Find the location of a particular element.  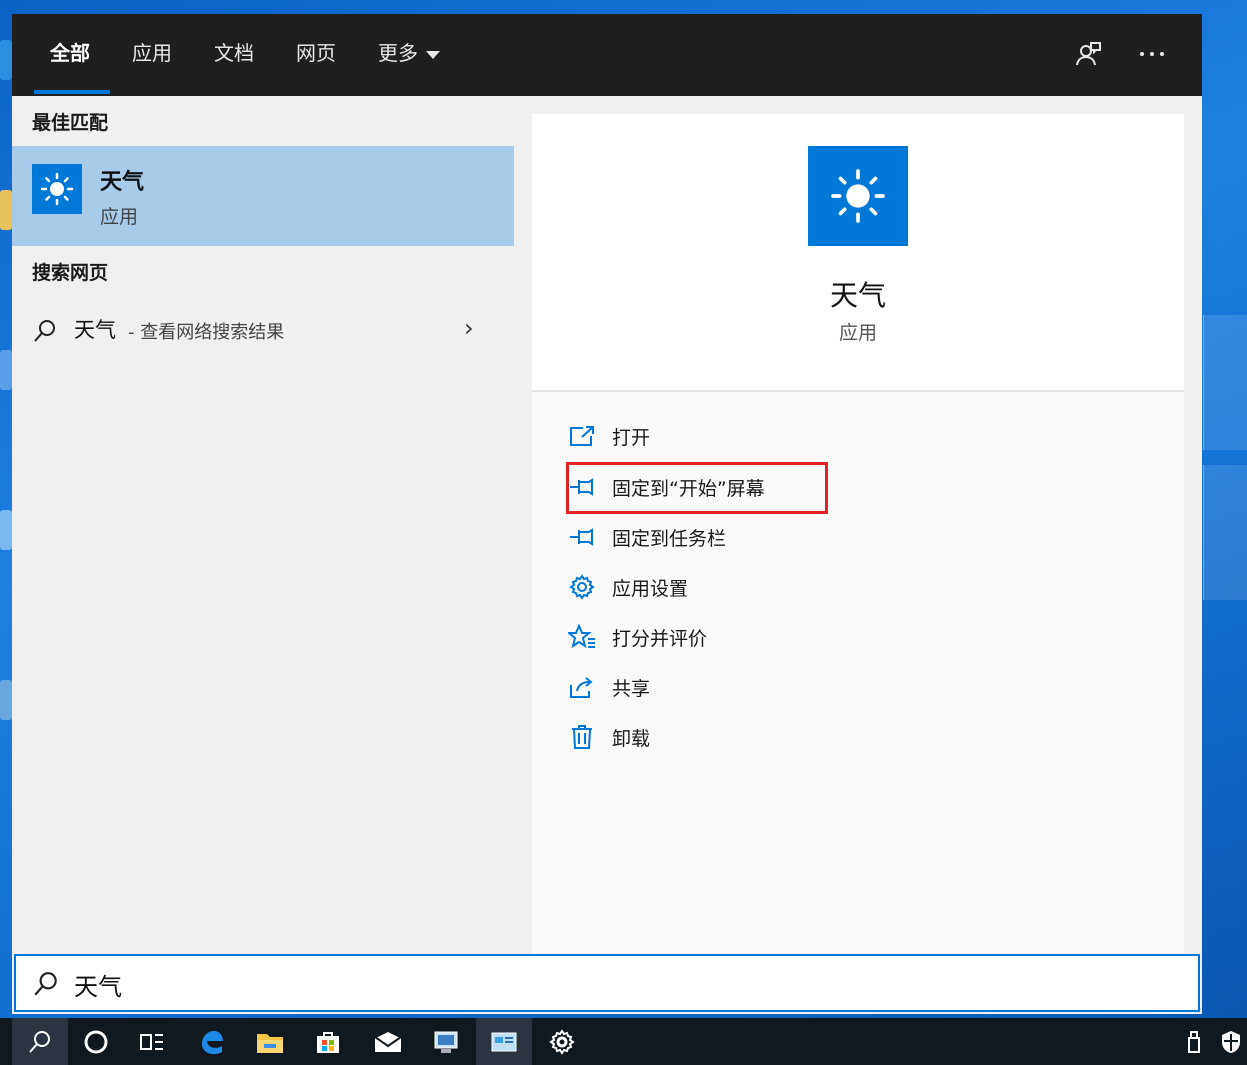

control-panel-button is located at coordinates (504, 1041).